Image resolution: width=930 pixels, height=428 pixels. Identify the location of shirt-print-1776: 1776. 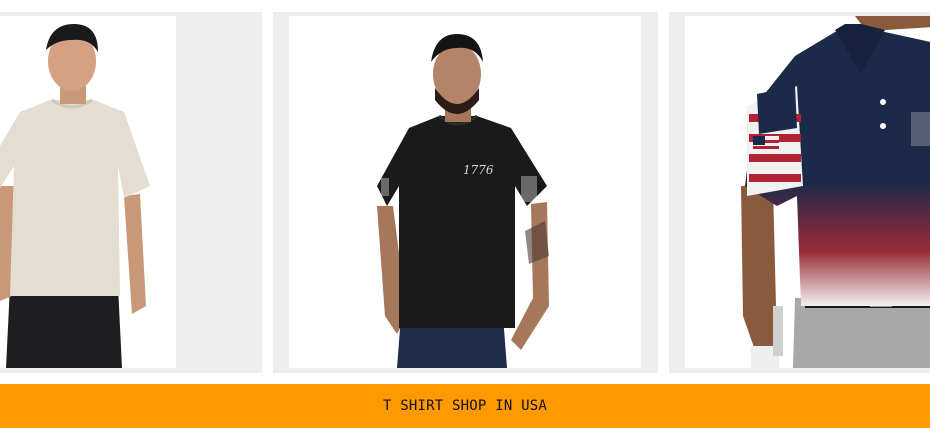
(478, 170).